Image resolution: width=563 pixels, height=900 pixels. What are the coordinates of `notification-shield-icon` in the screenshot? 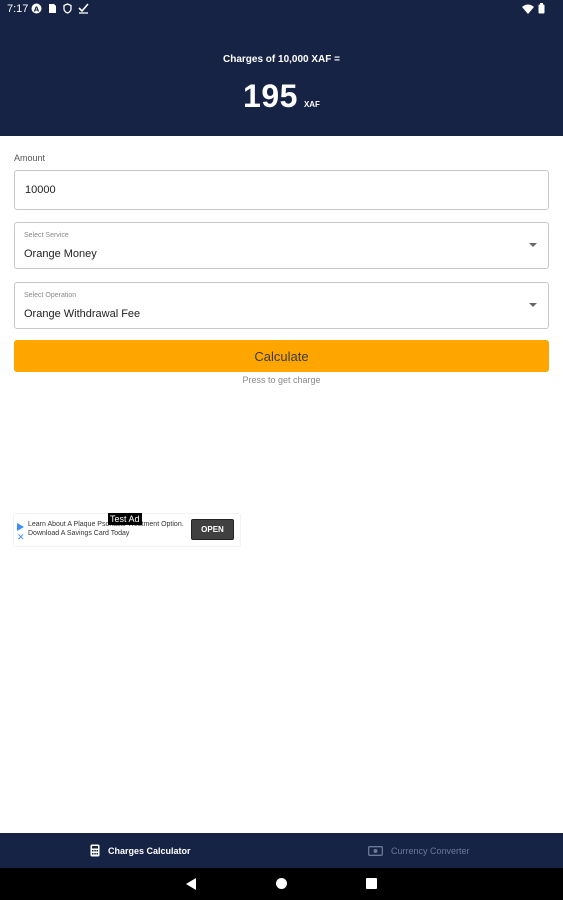 It's located at (67, 8).